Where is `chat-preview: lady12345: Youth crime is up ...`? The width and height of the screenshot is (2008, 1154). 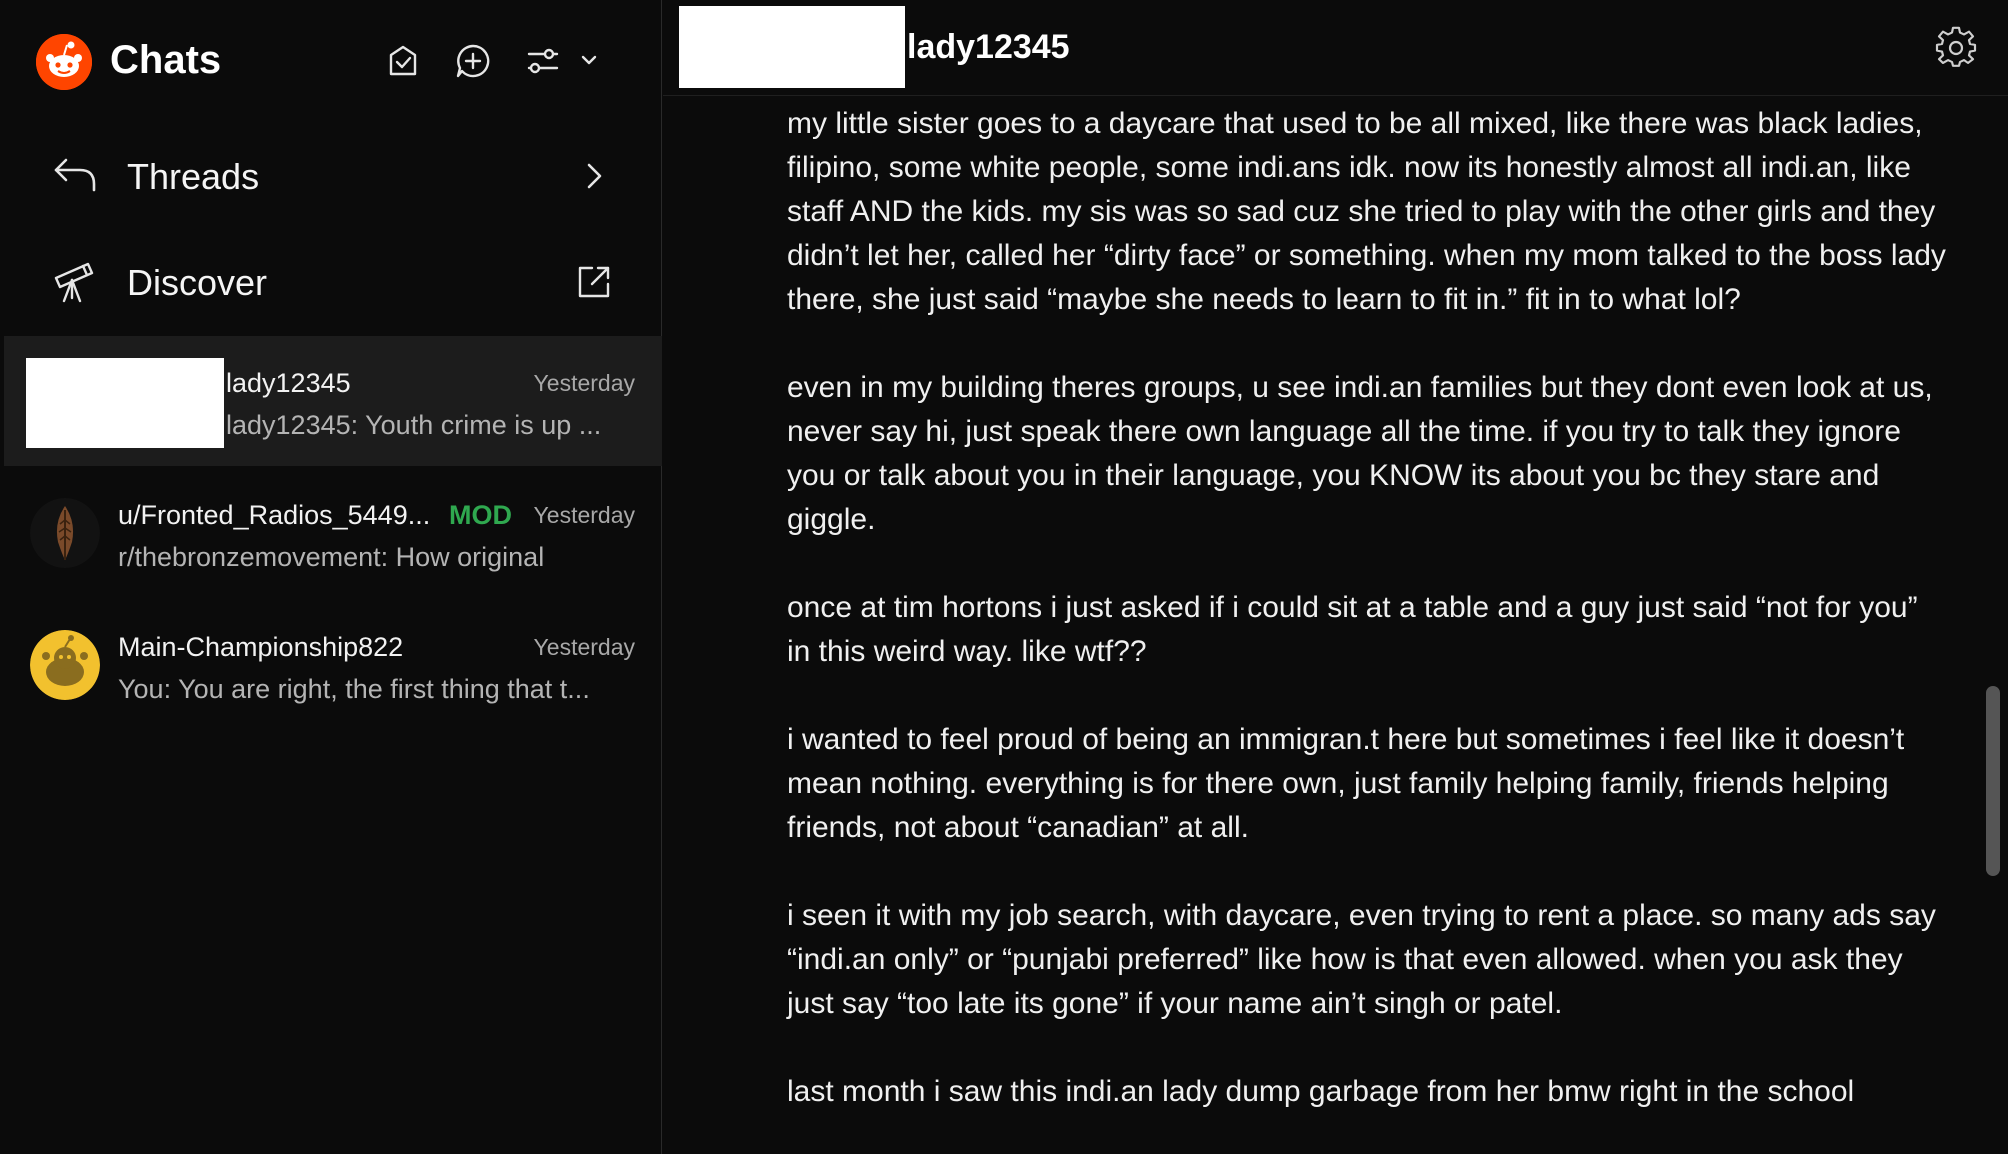
chat-preview: lady12345: Youth crime is up ... is located at coordinates (414, 425).